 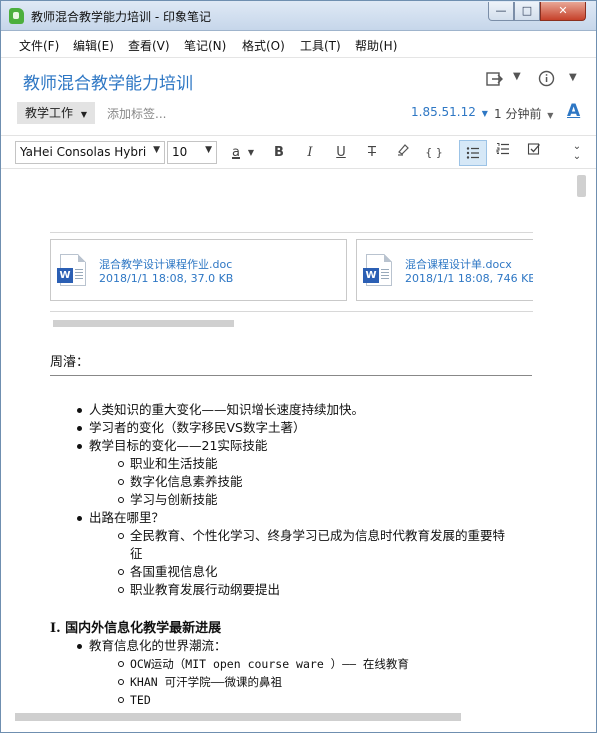 I want to click on list-item: 出路在哪里？, so click(x=303, y=518).